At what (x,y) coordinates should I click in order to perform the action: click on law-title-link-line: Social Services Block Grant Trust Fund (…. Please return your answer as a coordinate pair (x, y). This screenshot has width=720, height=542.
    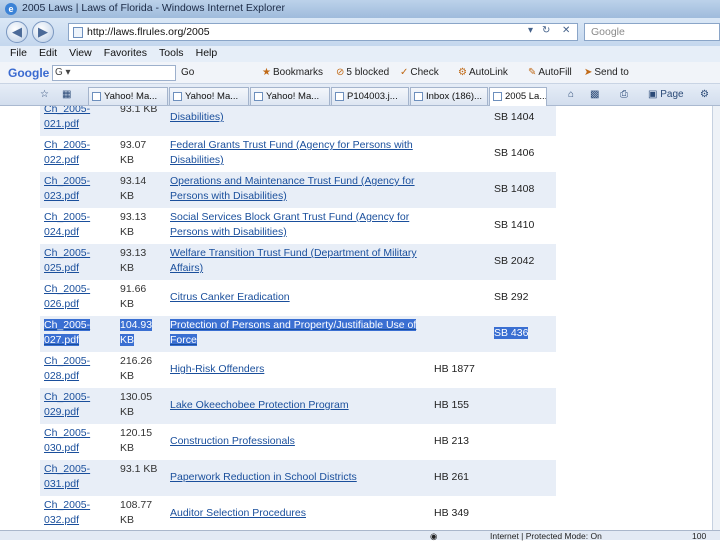
    Looking at the image, I should click on (290, 217).